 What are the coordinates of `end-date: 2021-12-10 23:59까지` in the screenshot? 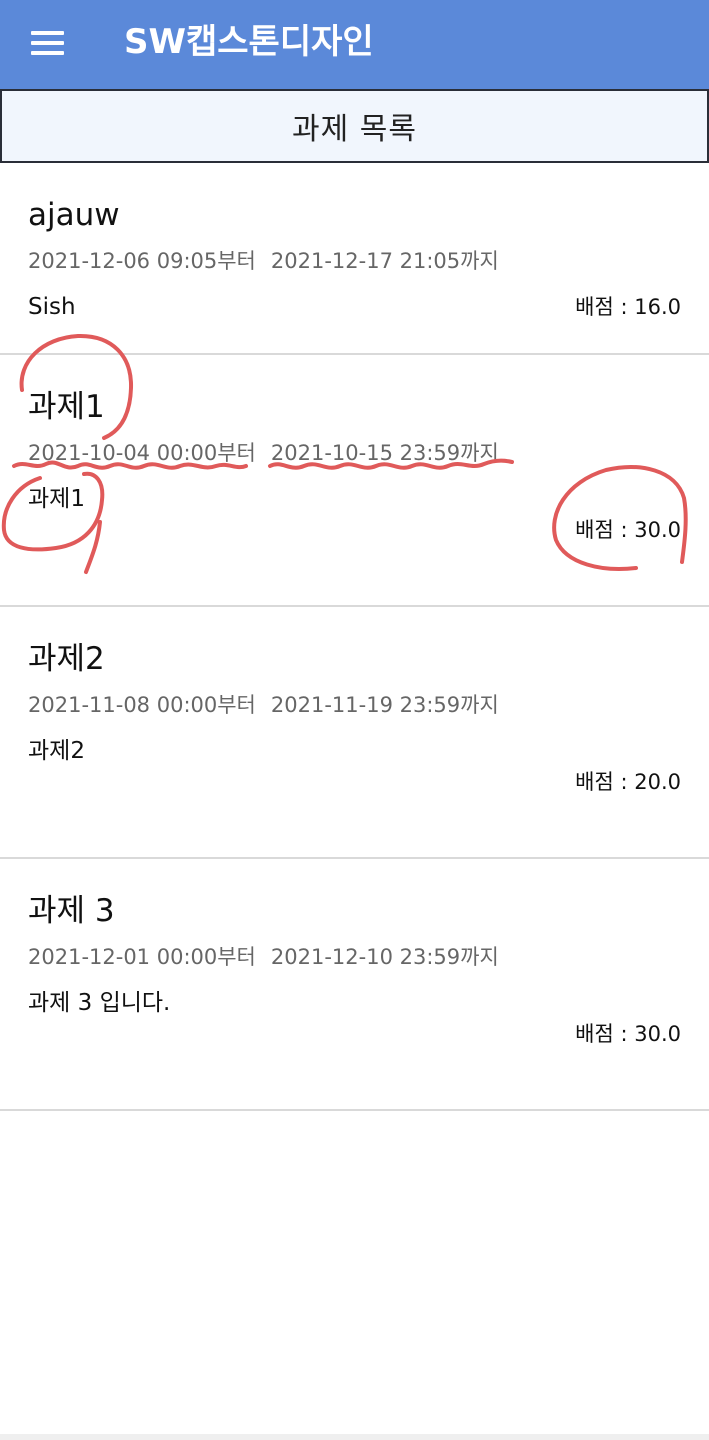 It's located at (384, 957).